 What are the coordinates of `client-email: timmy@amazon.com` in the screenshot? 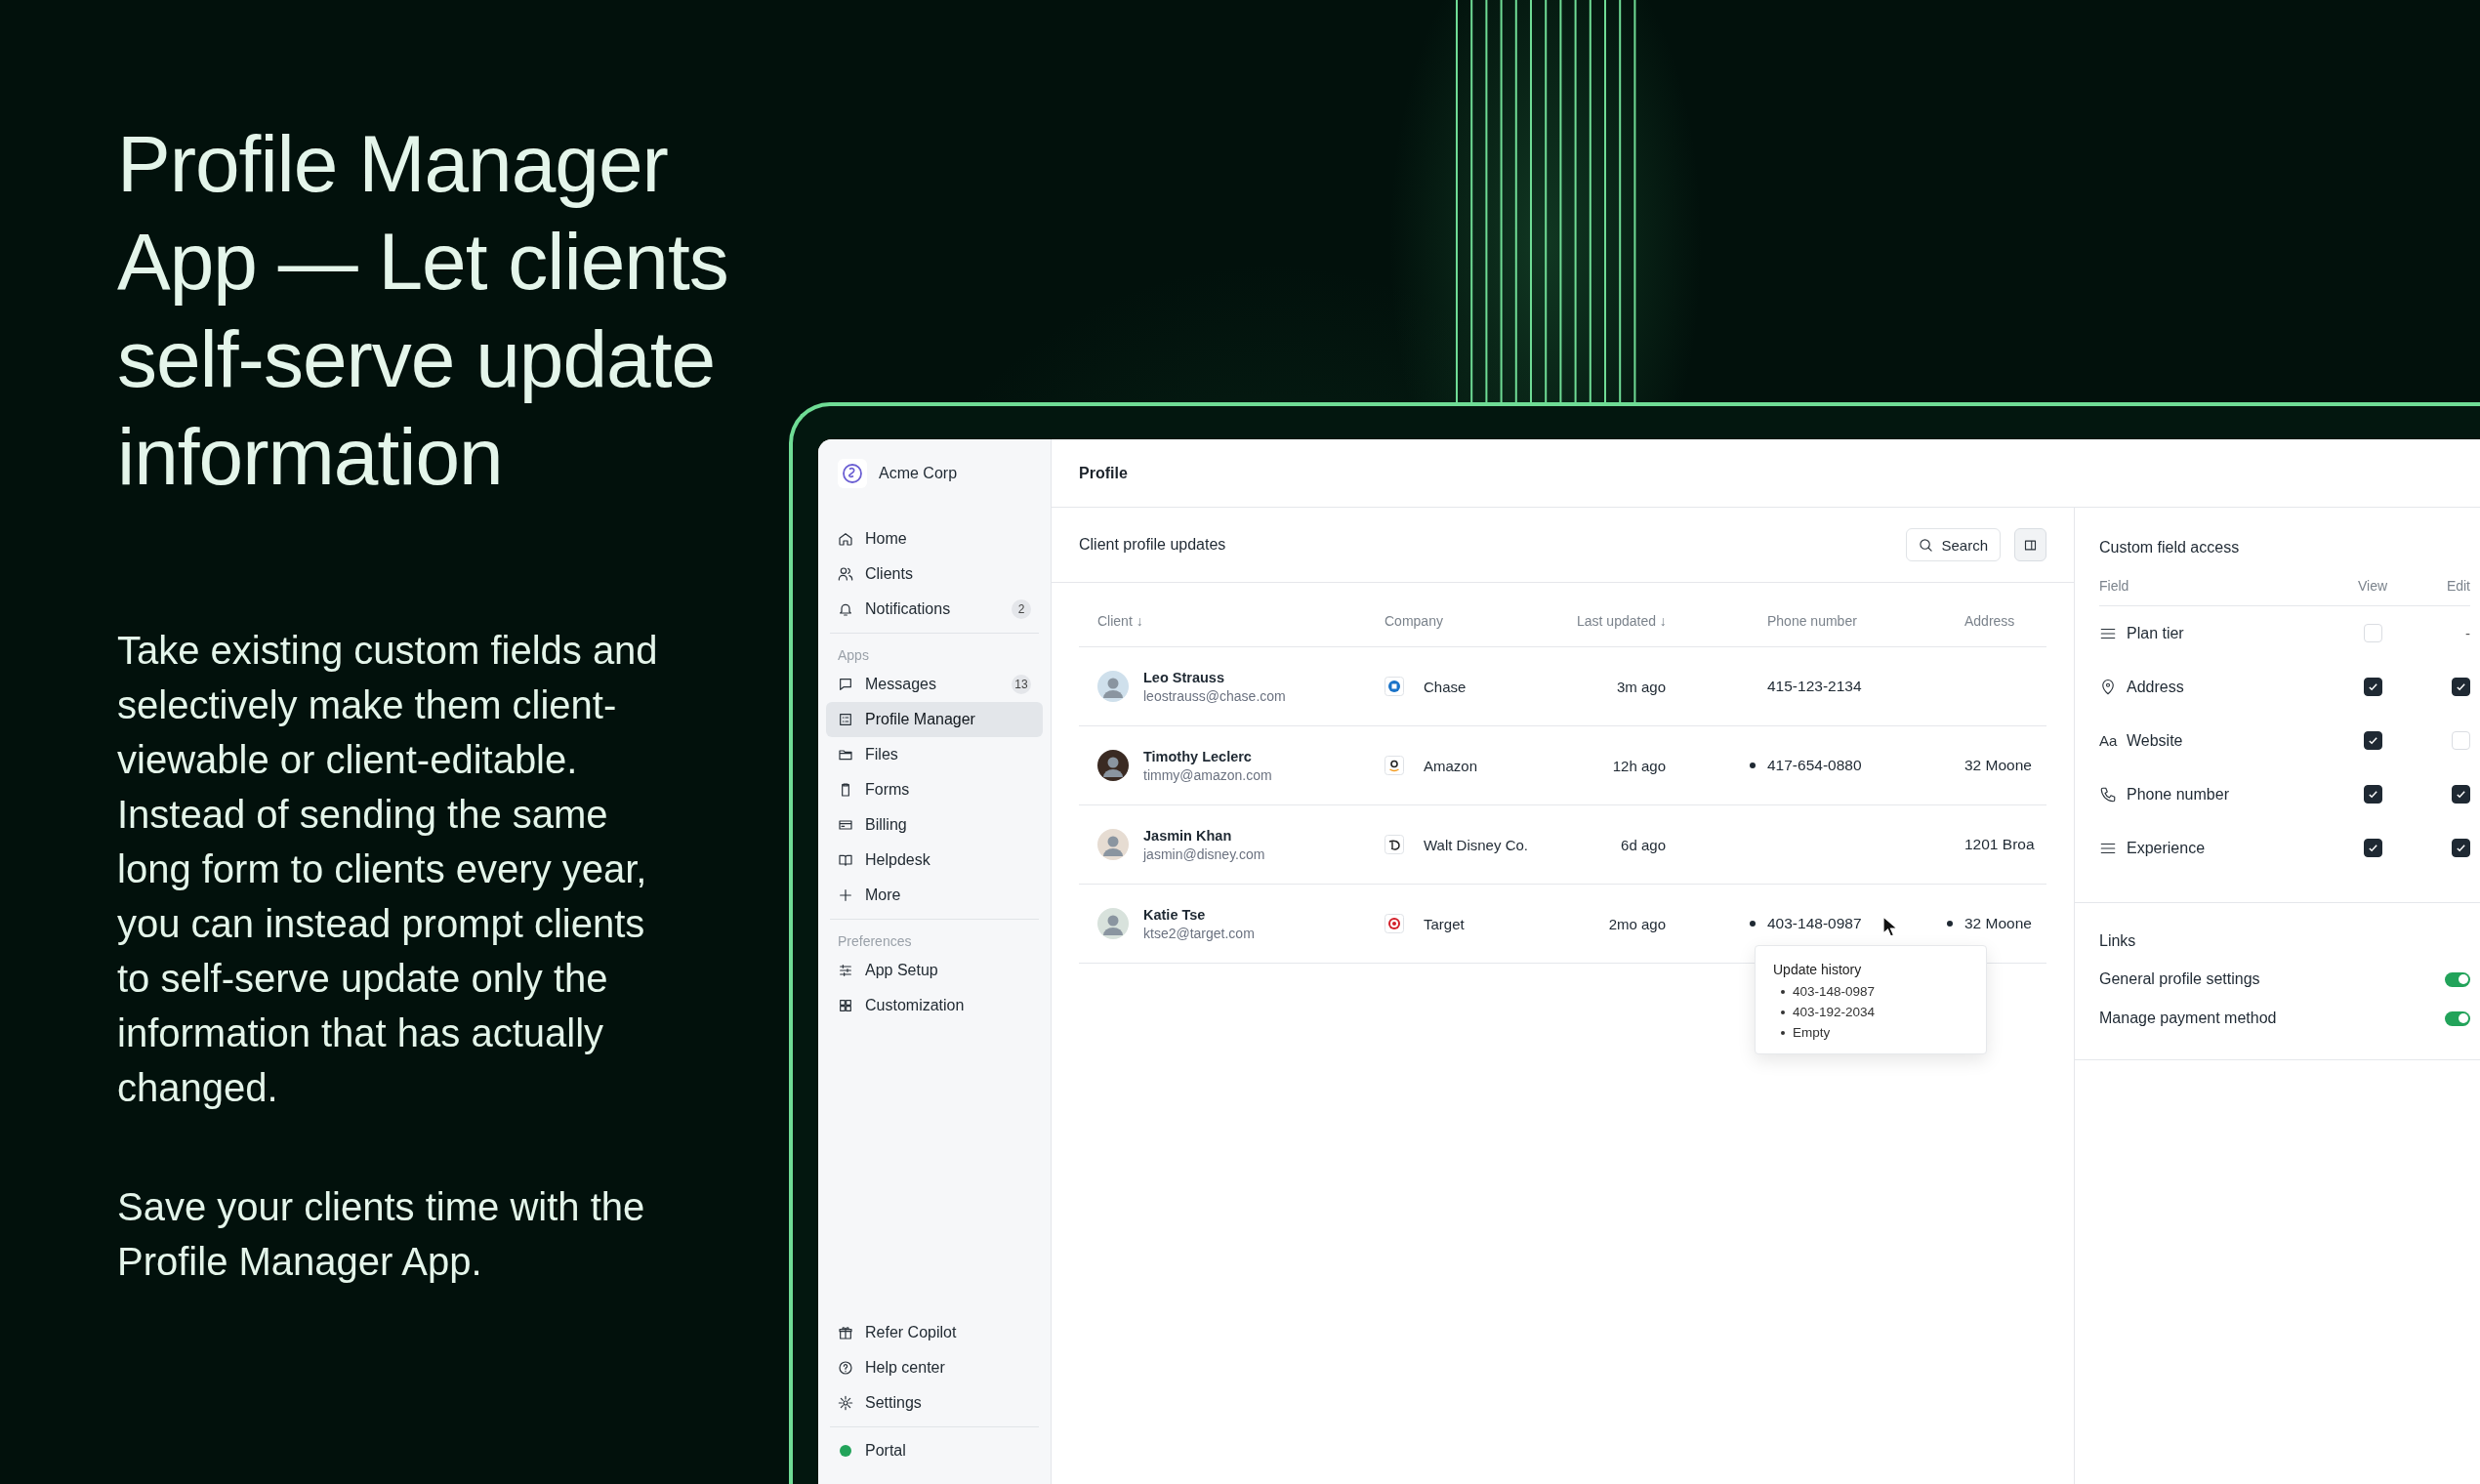 It's located at (1207, 775).